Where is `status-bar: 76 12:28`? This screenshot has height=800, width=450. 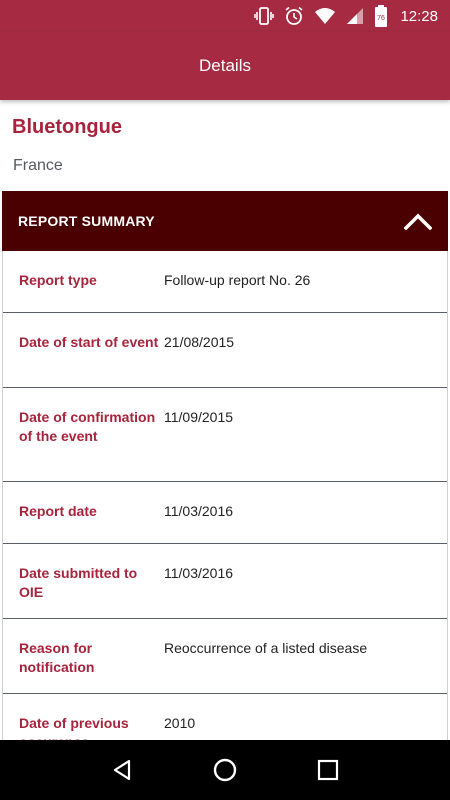 status-bar: 76 12:28 is located at coordinates (225, 16).